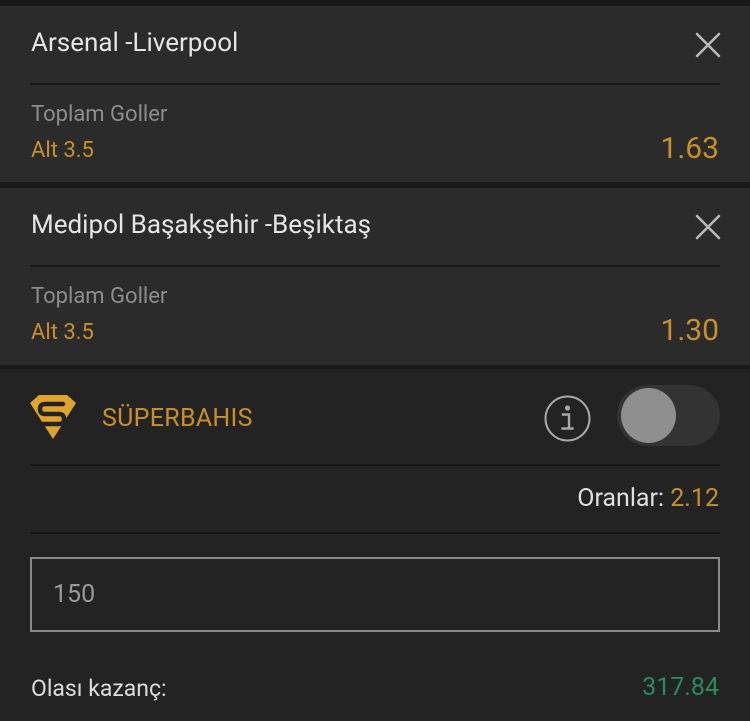 Image resolution: width=750 pixels, height=721 pixels. What do you see at coordinates (680, 687) in the screenshot?
I see `potential-win-value: 317.84` at bounding box center [680, 687].